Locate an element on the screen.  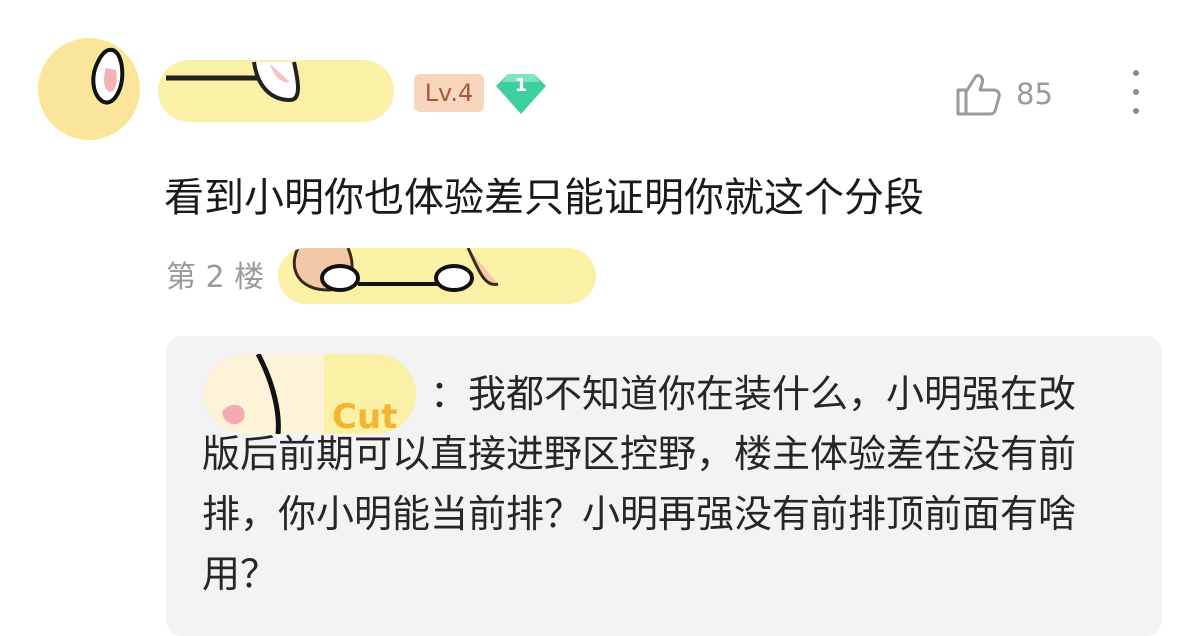
username-redaction-art is located at coordinates (233, 82).